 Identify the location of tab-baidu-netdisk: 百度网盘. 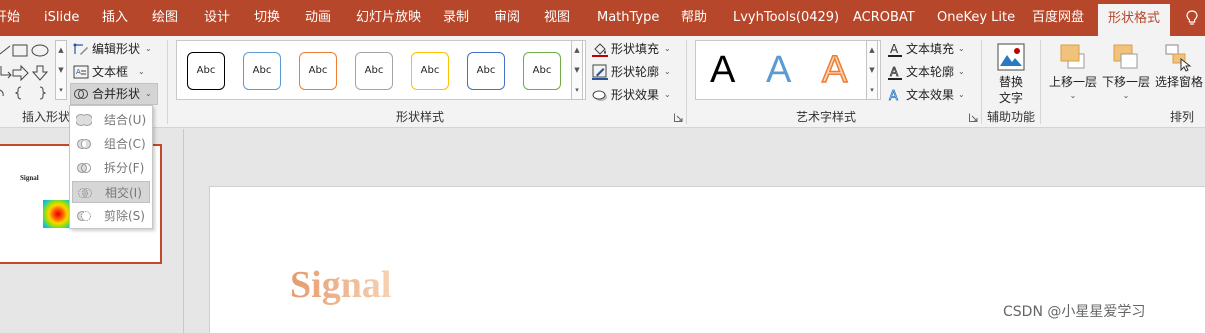
(1058, 18).